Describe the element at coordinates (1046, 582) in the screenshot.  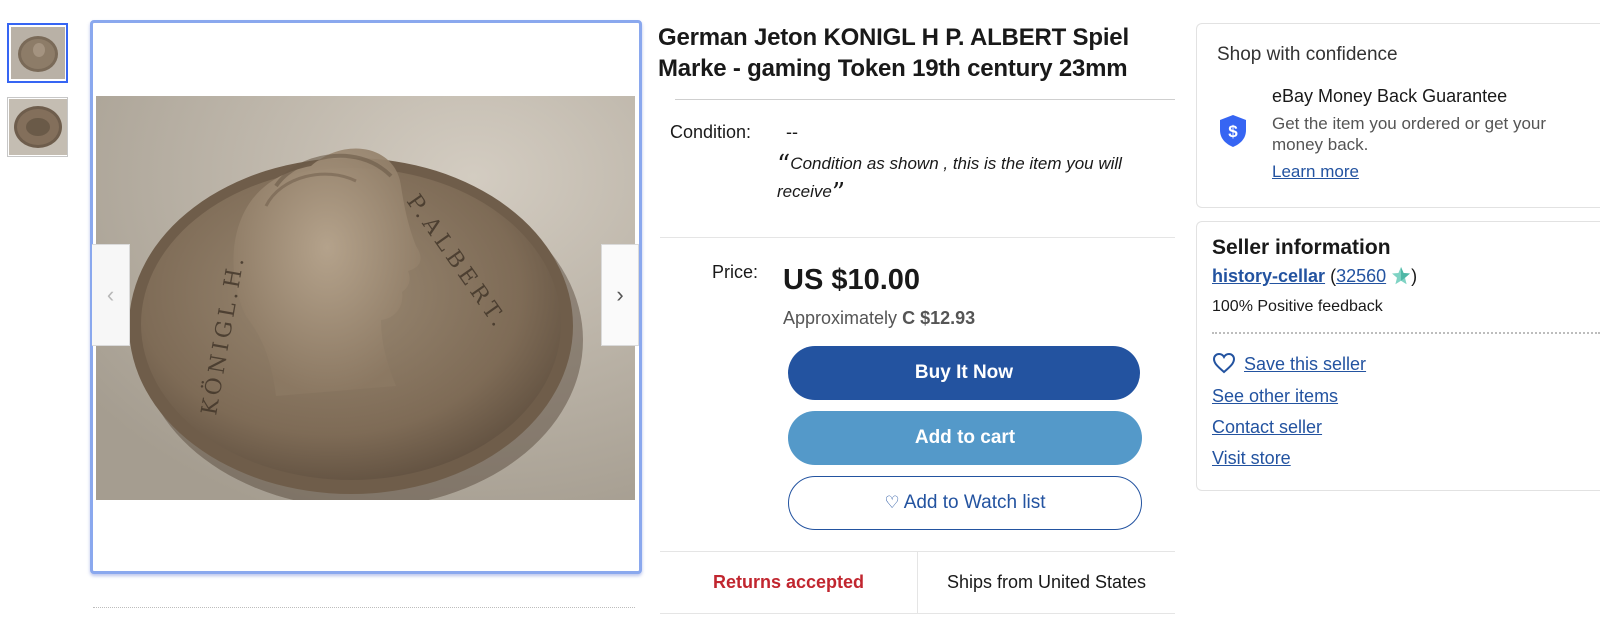
I see `ships-from: Ships from United States` at that location.